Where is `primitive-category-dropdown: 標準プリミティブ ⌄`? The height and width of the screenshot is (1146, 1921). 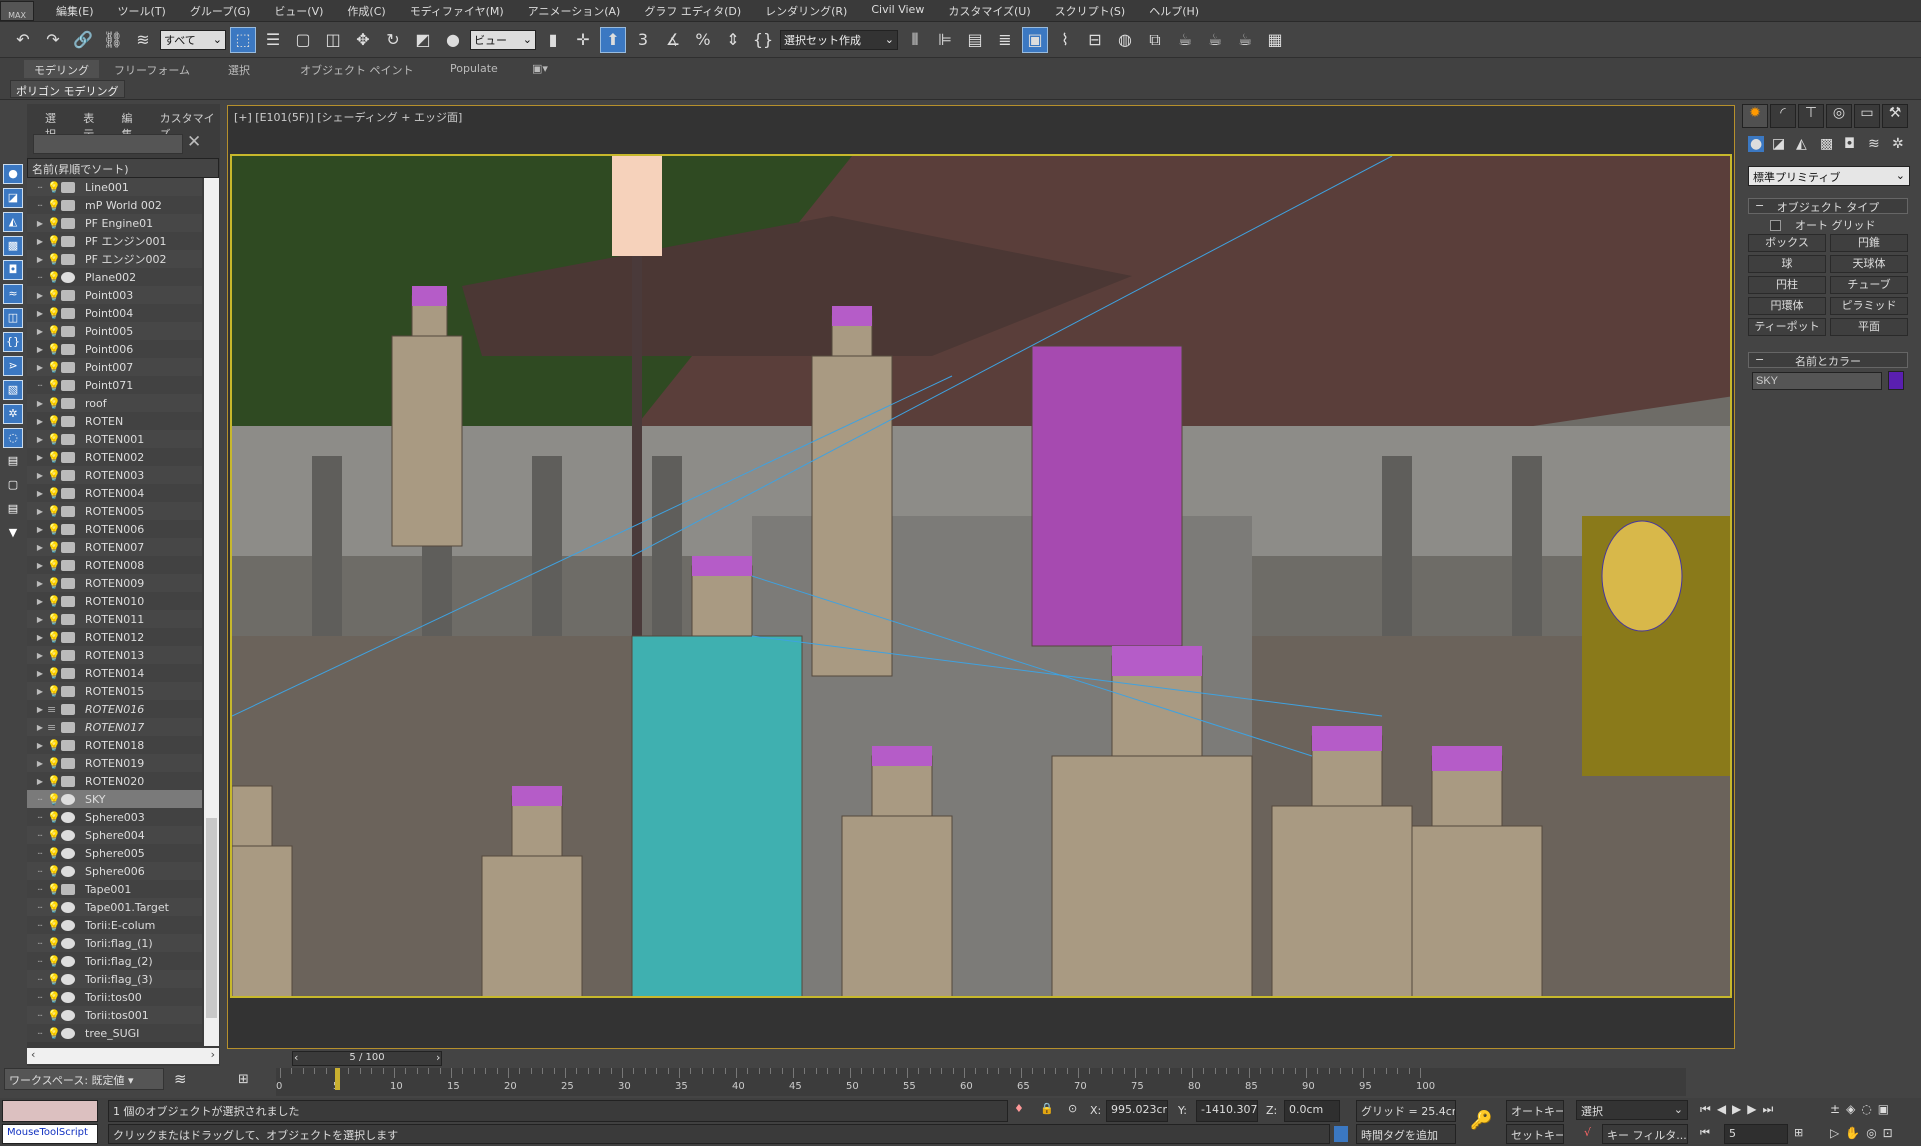
primitive-category-dropdown: 標準プリミティブ ⌄ is located at coordinates (1829, 176).